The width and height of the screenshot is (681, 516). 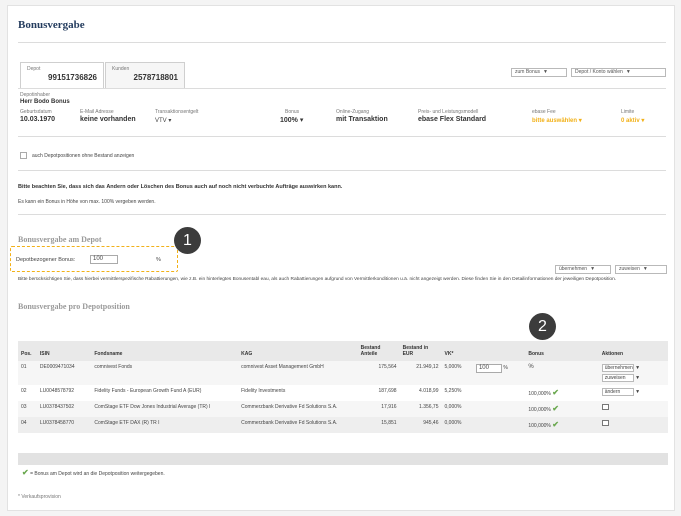 I want to click on cell-fund: ComStage ETF DAX (R) TR I, so click(x=165, y=425).